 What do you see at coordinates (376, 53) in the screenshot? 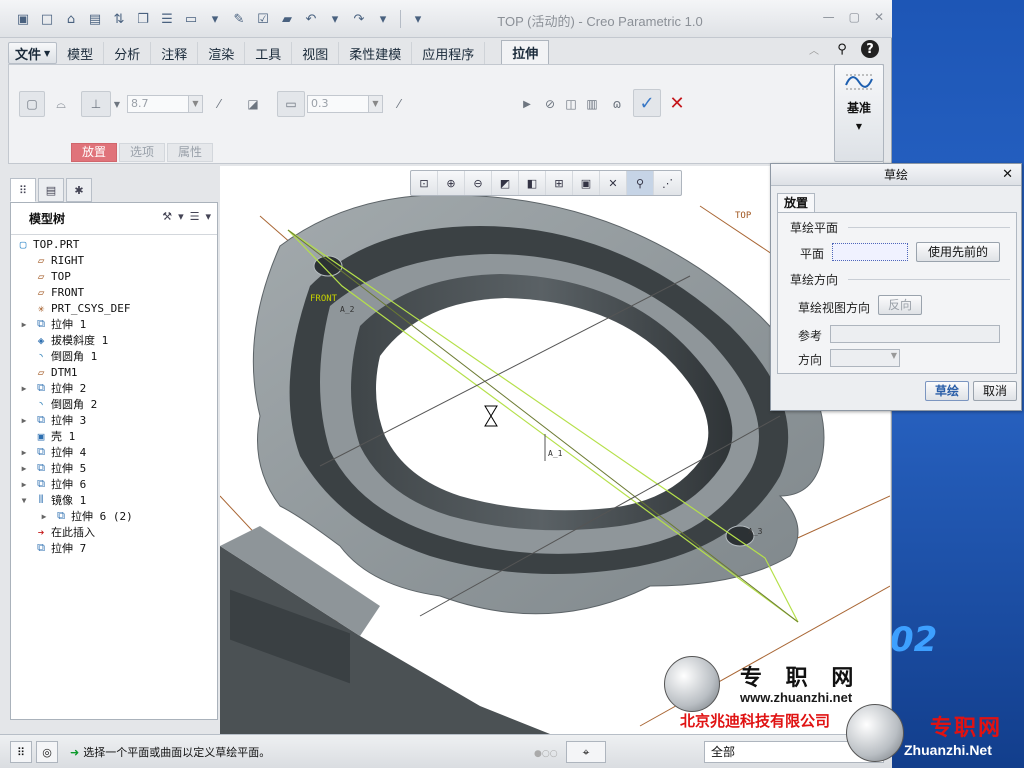
I see `tab-flexible-modeling: 柔性建模` at bounding box center [376, 53].